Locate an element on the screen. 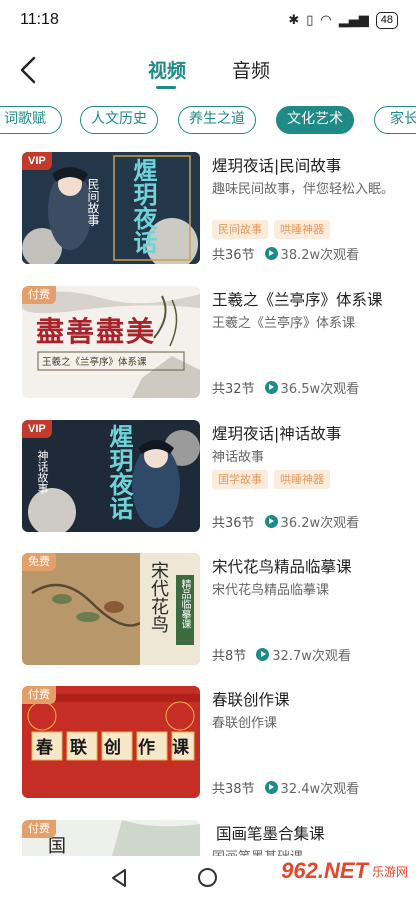 The height and width of the screenshot is (900, 416). course-thumbnail: 国 付费 is located at coordinates (111, 838).